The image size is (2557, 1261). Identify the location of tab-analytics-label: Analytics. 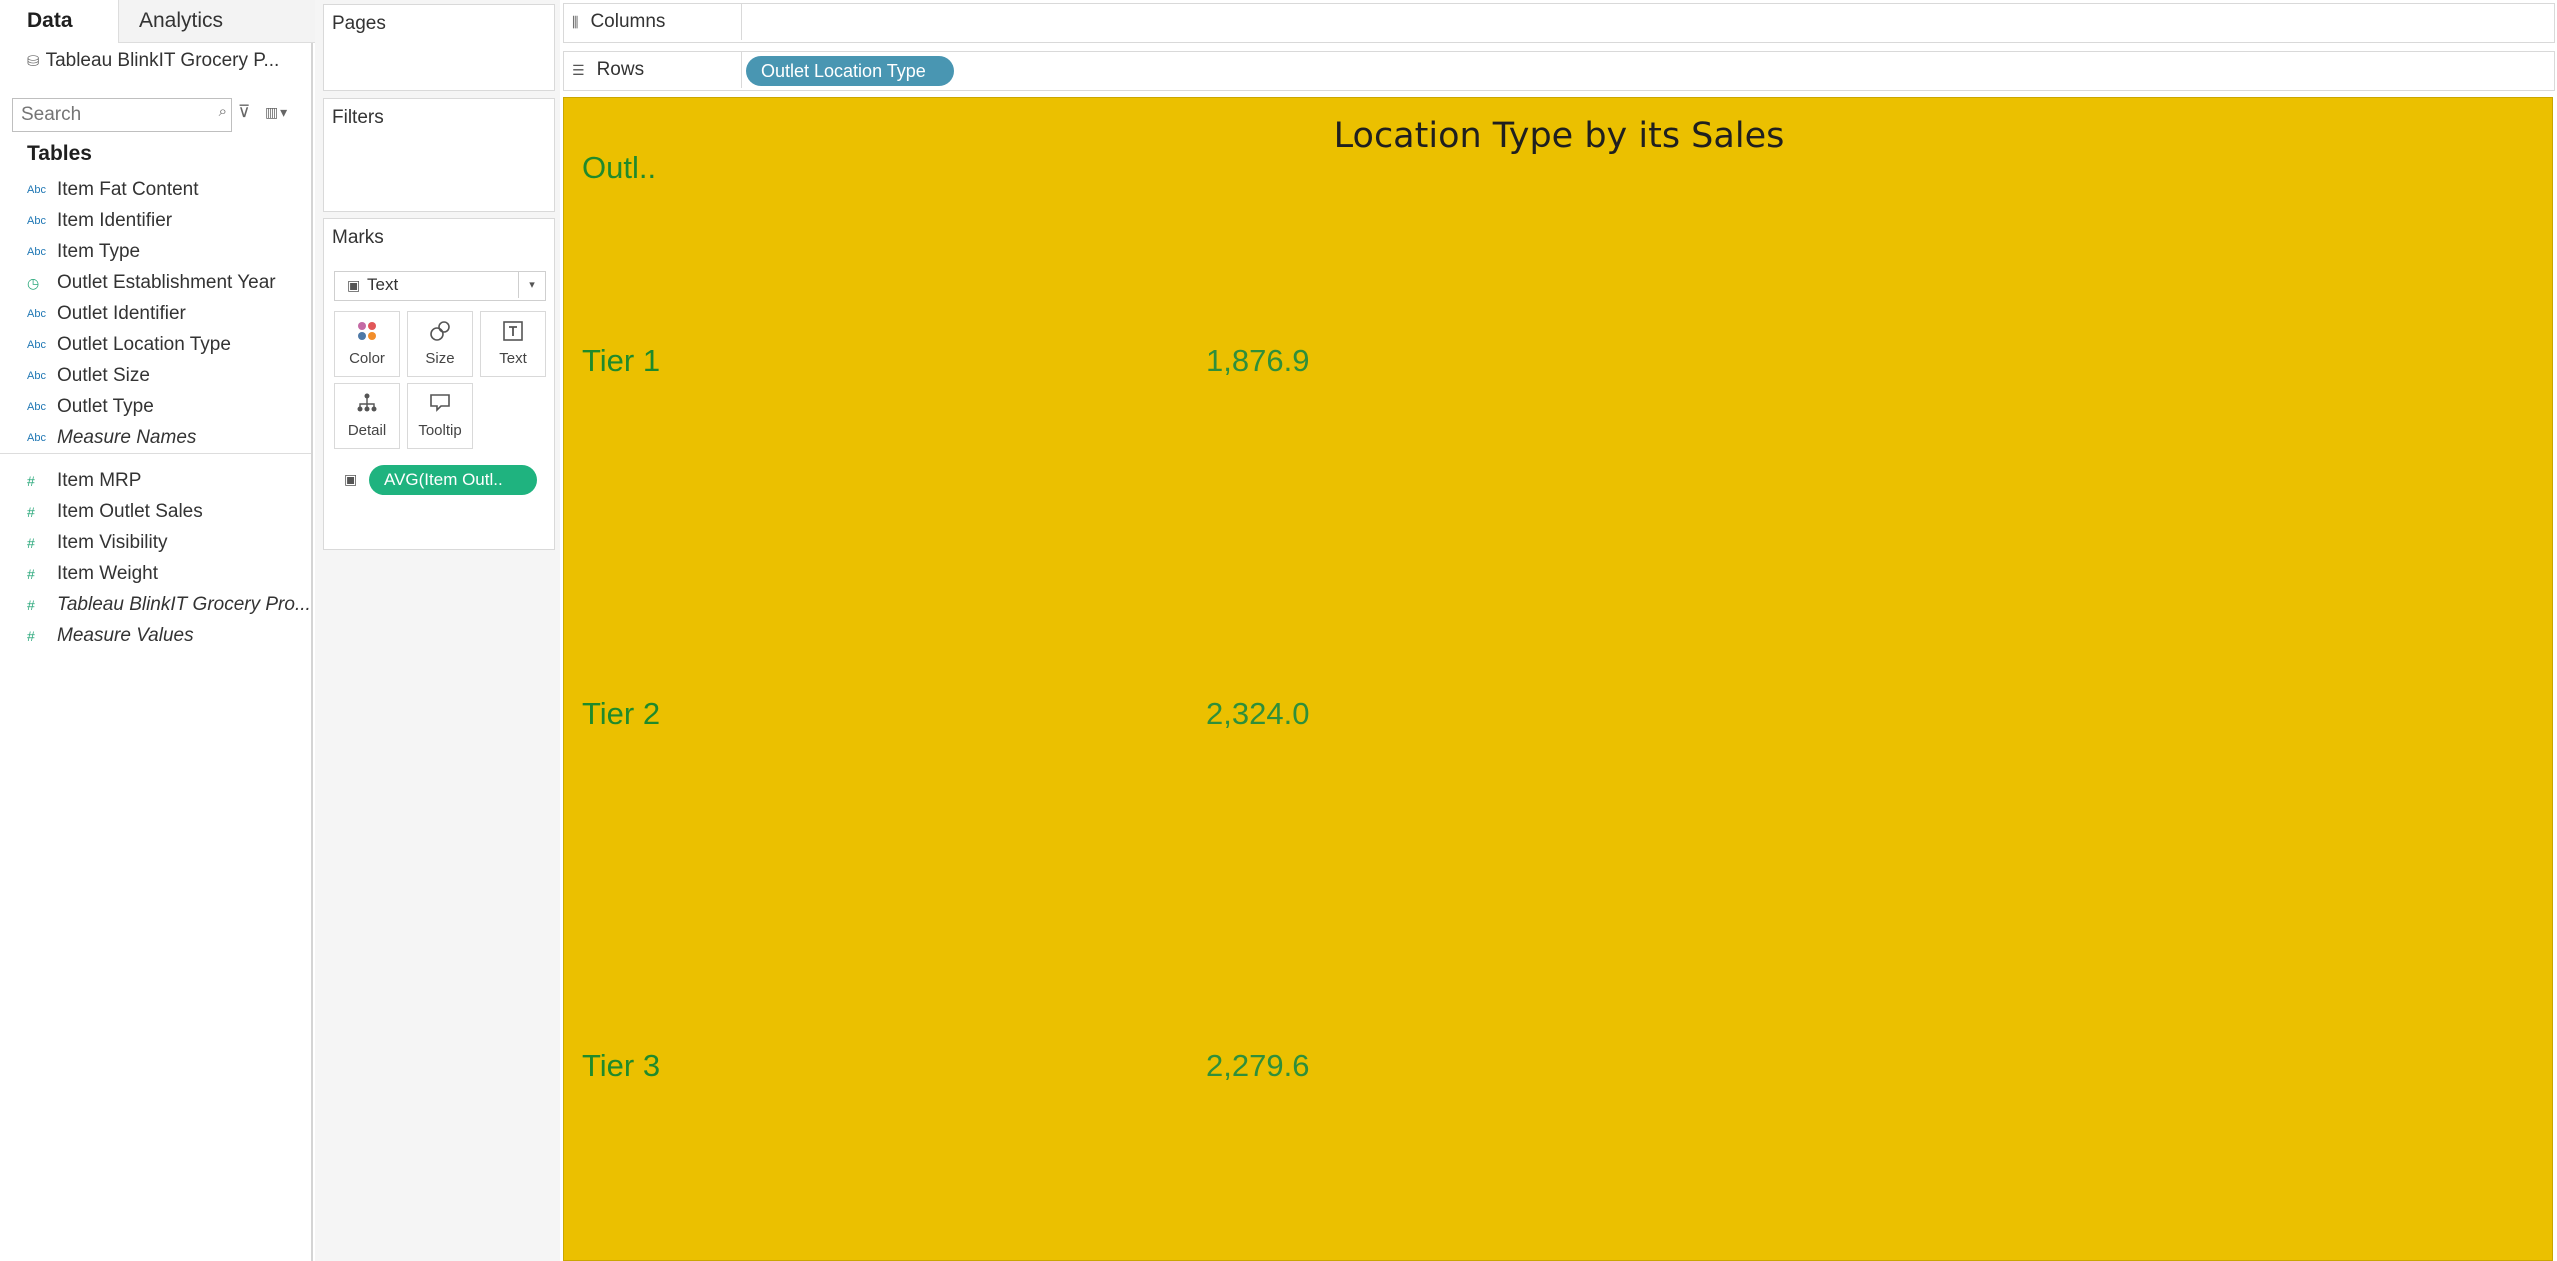
(181, 20).